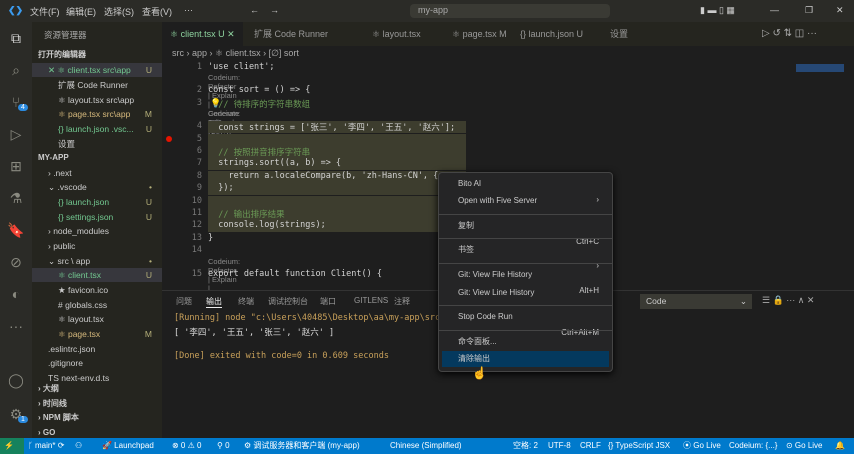  What do you see at coordinates (619, 34) in the screenshot?
I see `tab-5: 设置` at bounding box center [619, 34].